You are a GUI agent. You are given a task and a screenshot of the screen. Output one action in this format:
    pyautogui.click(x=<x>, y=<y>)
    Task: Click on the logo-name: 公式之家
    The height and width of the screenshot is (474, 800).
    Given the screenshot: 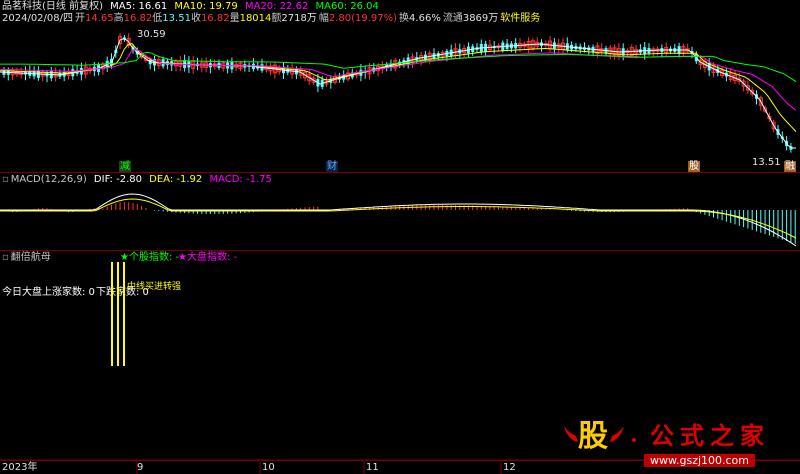 What is the action you would take?
    pyautogui.click(x=710, y=436)
    